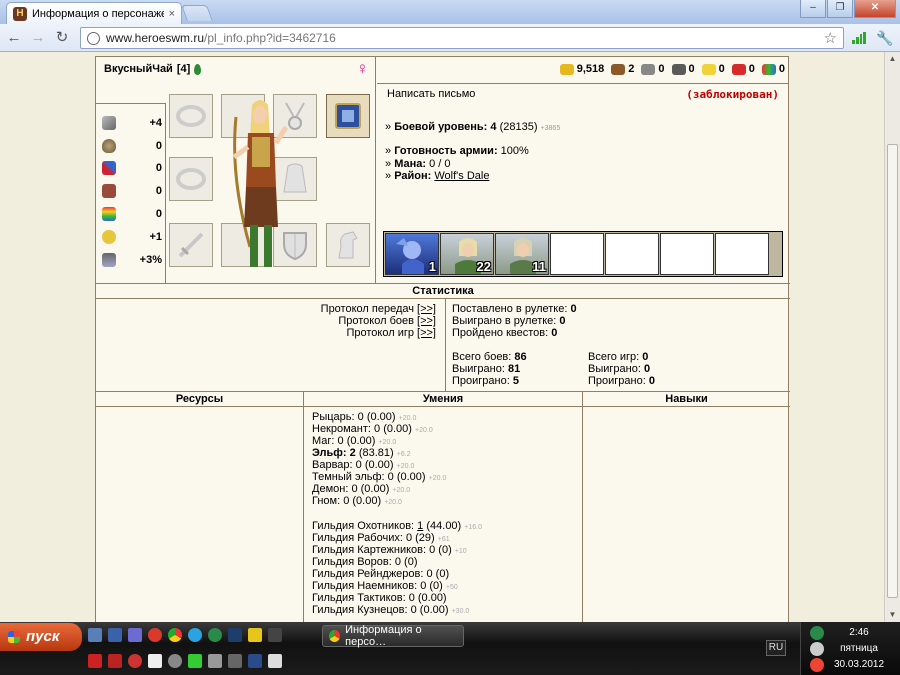 This screenshot has width=900, height=675. I want to click on sulfur-amount: 0, so click(721, 69).